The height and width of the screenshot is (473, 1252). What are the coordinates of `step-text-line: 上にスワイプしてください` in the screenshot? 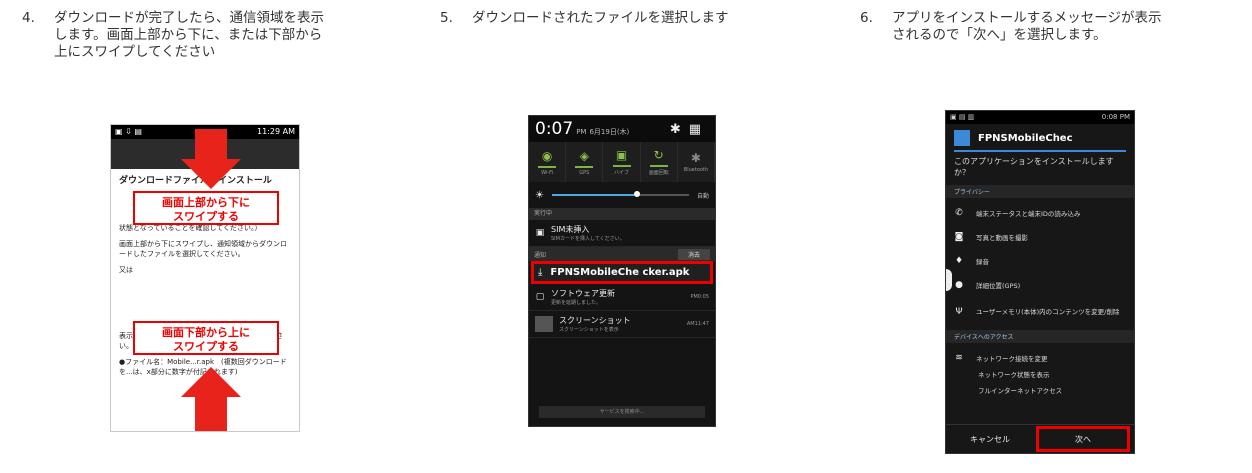 It's located at (135, 52).